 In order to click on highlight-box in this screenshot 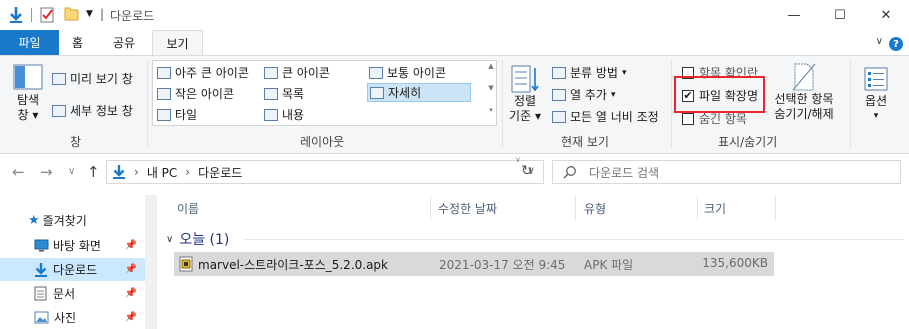, I will do `click(719, 94)`.